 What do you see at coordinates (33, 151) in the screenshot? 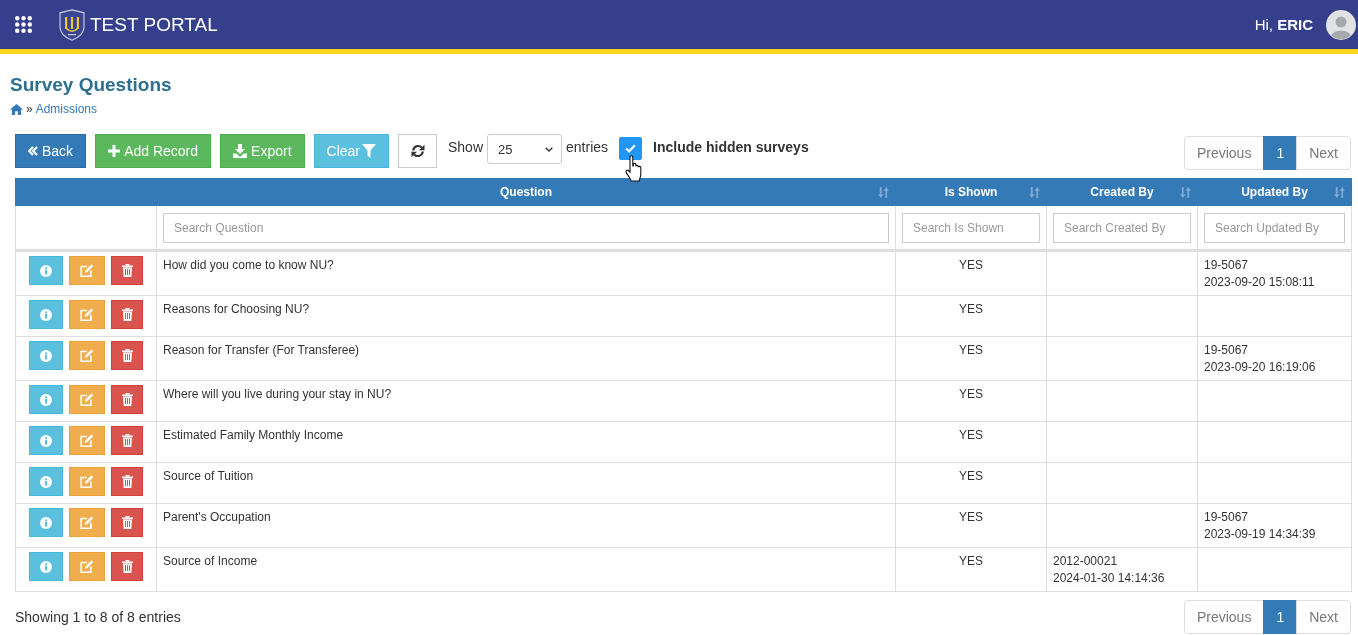
I see `double-chevron-left-icon` at bounding box center [33, 151].